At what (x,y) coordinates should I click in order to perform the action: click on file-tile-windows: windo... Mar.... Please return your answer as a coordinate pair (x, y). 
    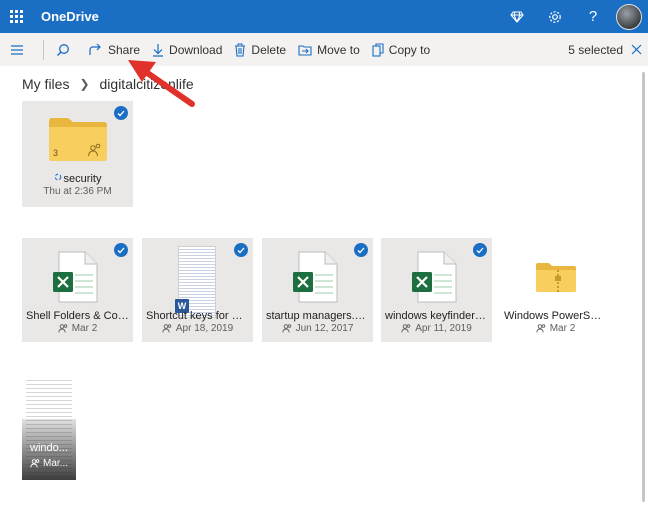
    Looking at the image, I should click on (49, 427).